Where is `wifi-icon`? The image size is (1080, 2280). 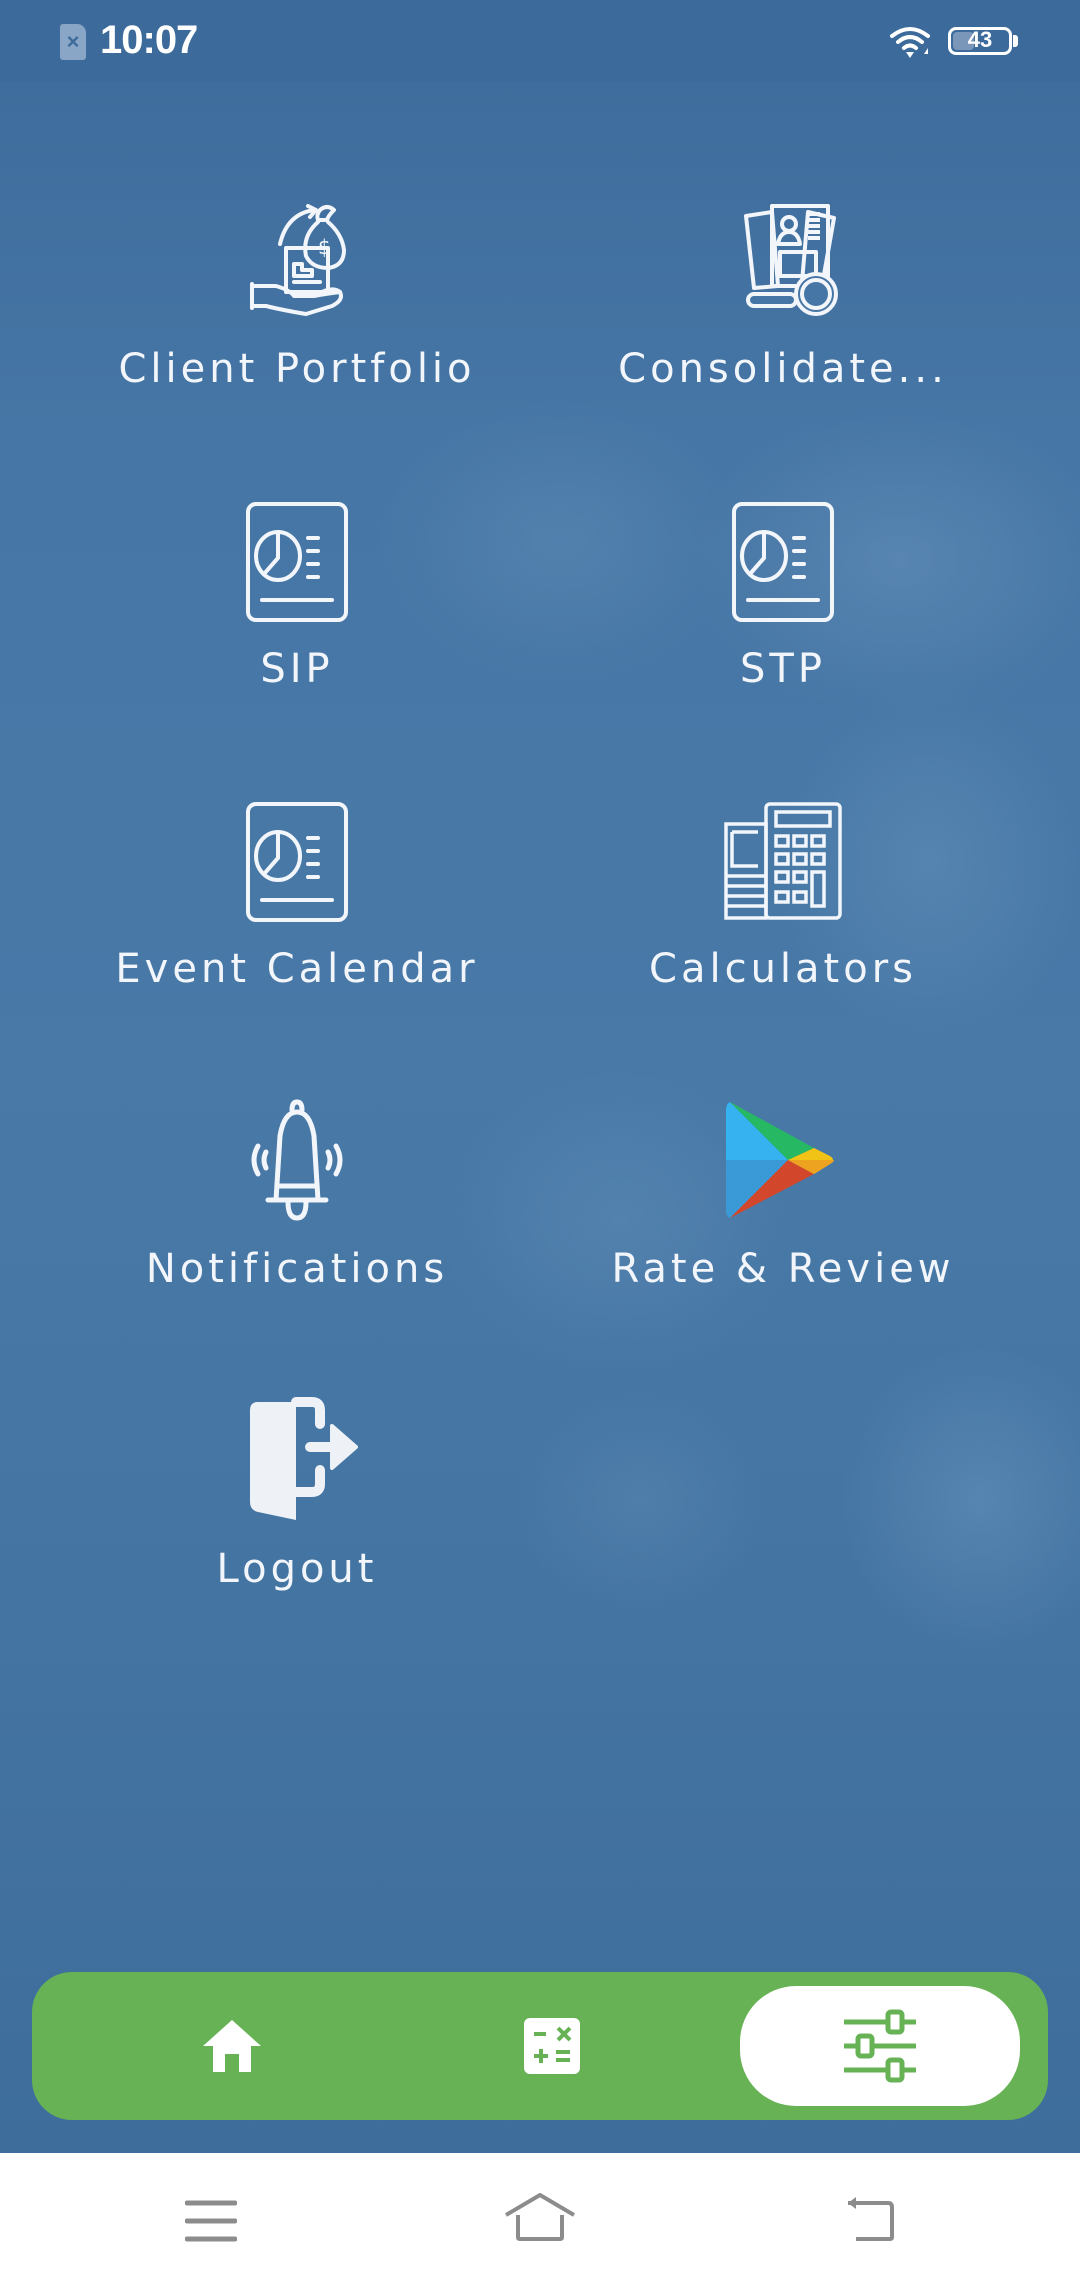
wifi-icon is located at coordinates (910, 42).